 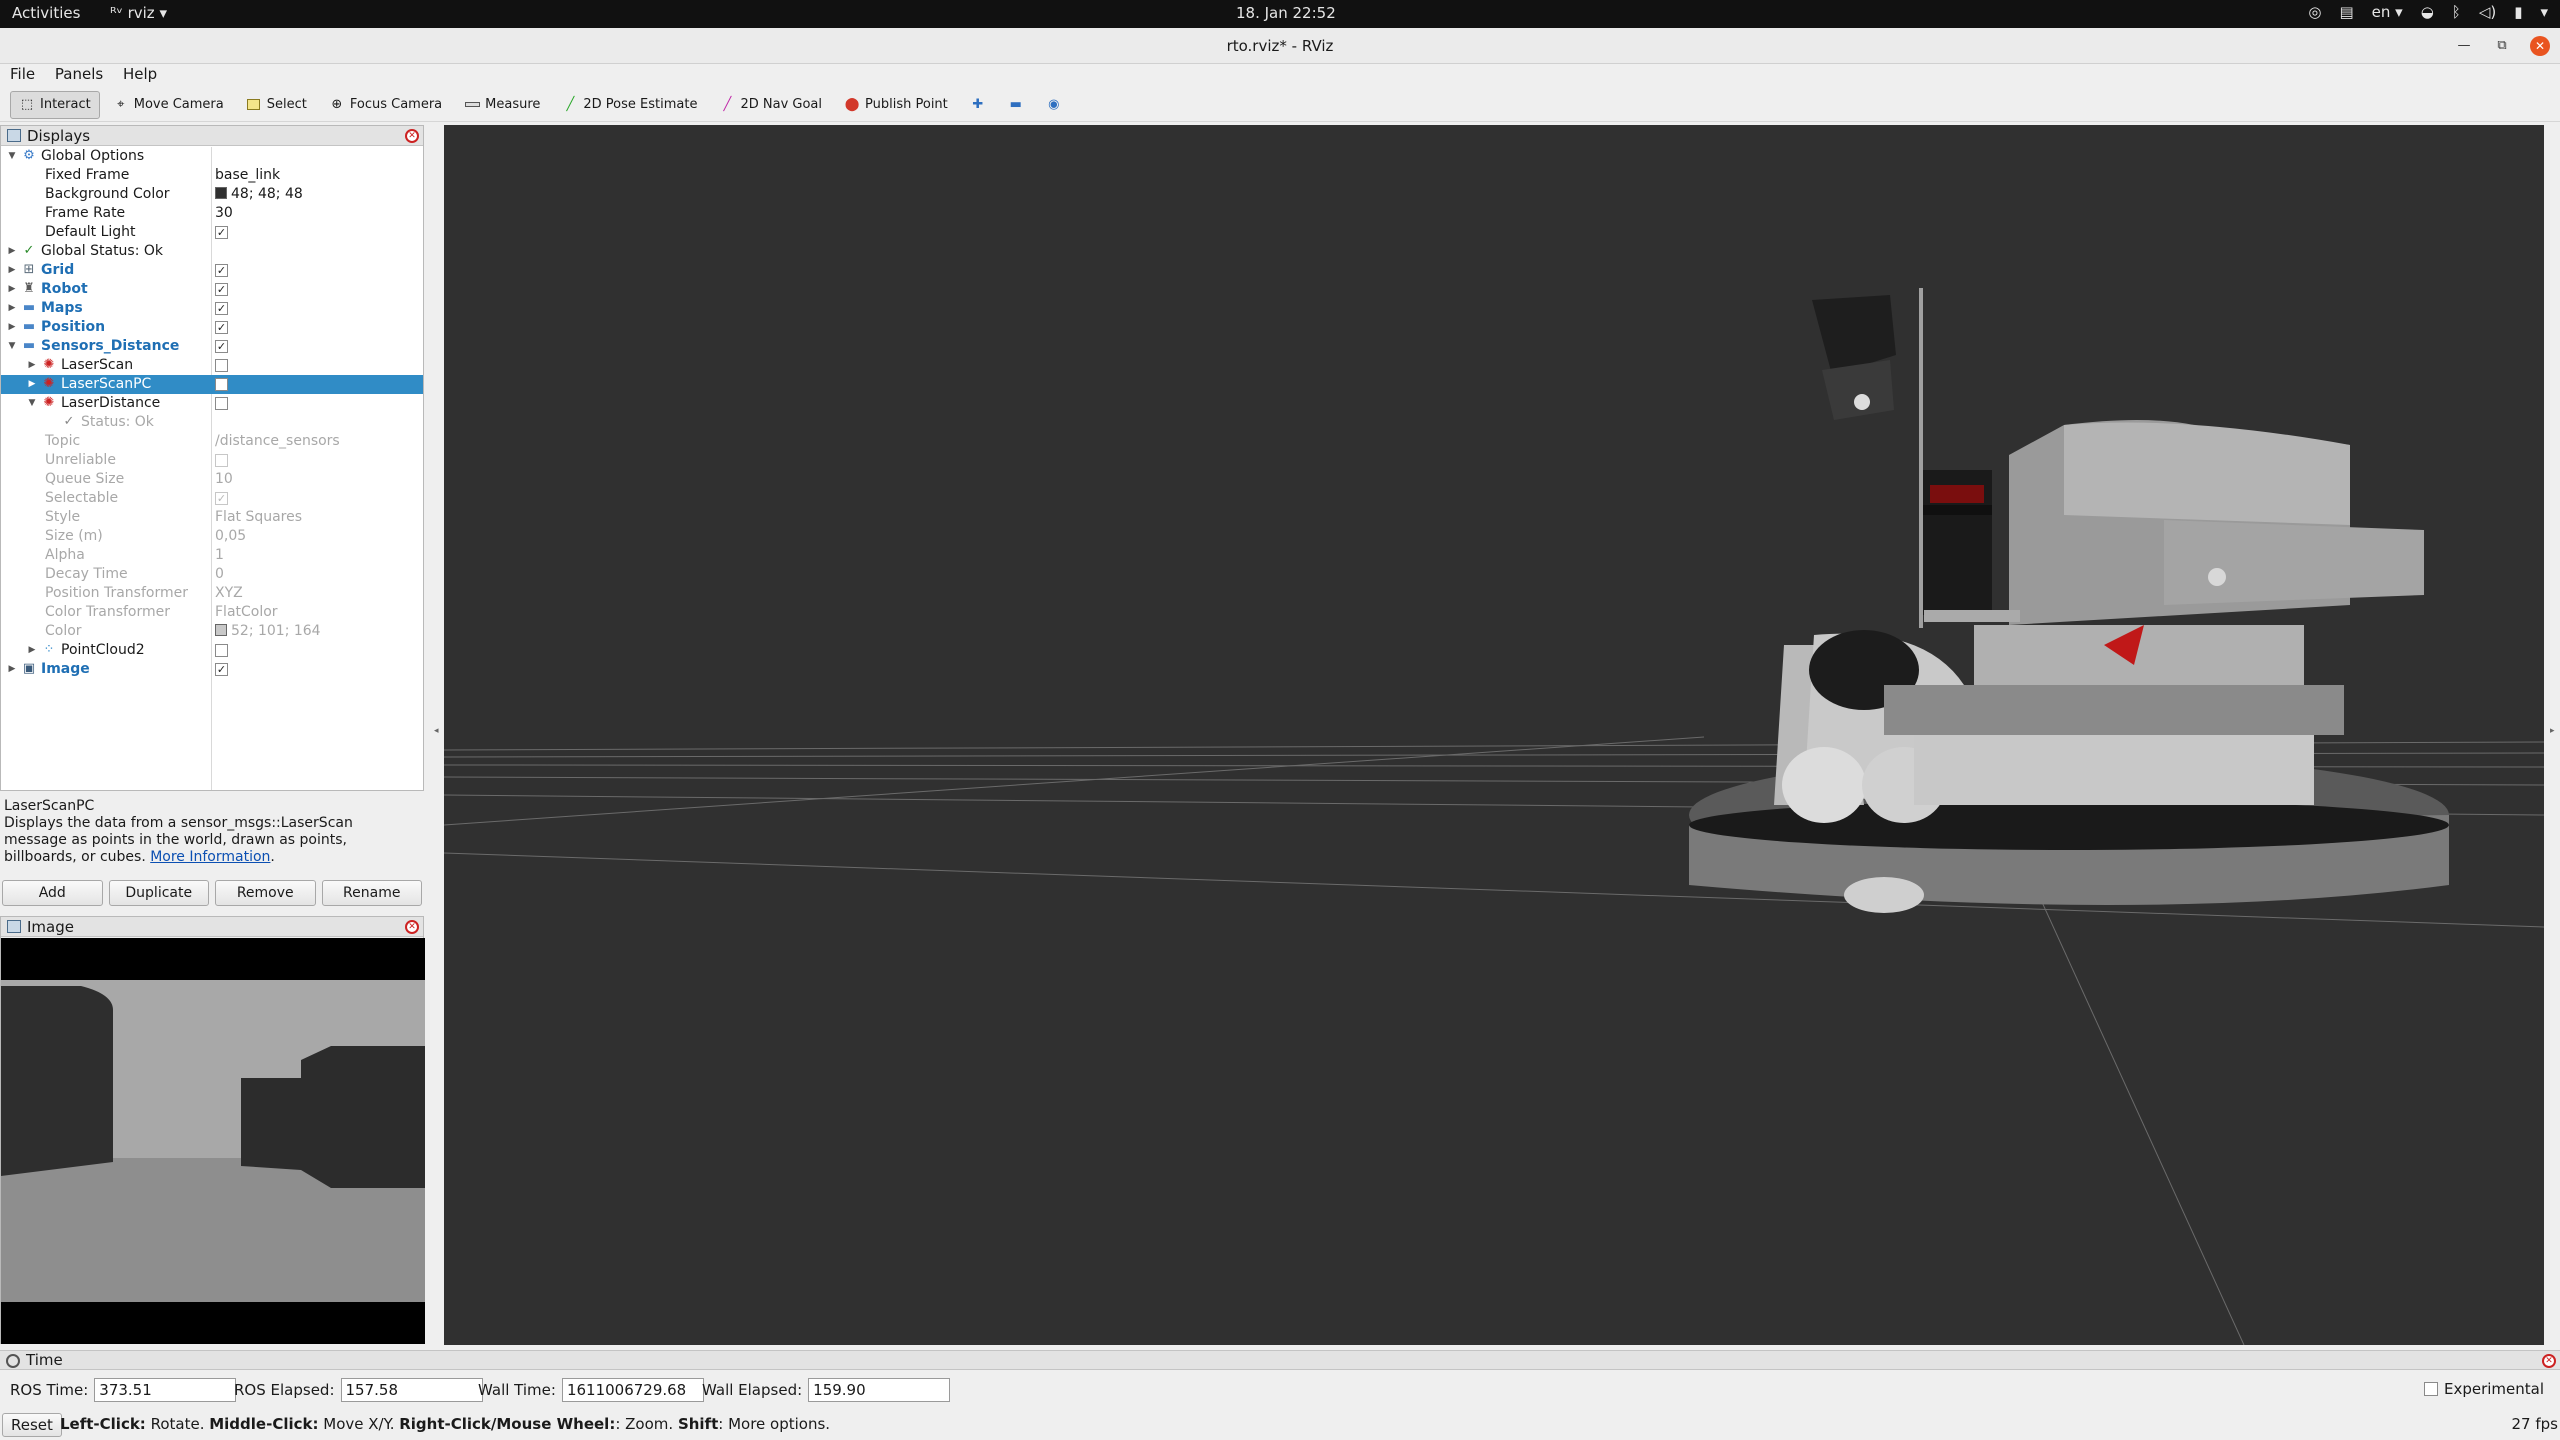 What do you see at coordinates (2483, 1389) in the screenshot?
I see `experimental-toggle: Experimental` at bounding box center [2483, 1389].